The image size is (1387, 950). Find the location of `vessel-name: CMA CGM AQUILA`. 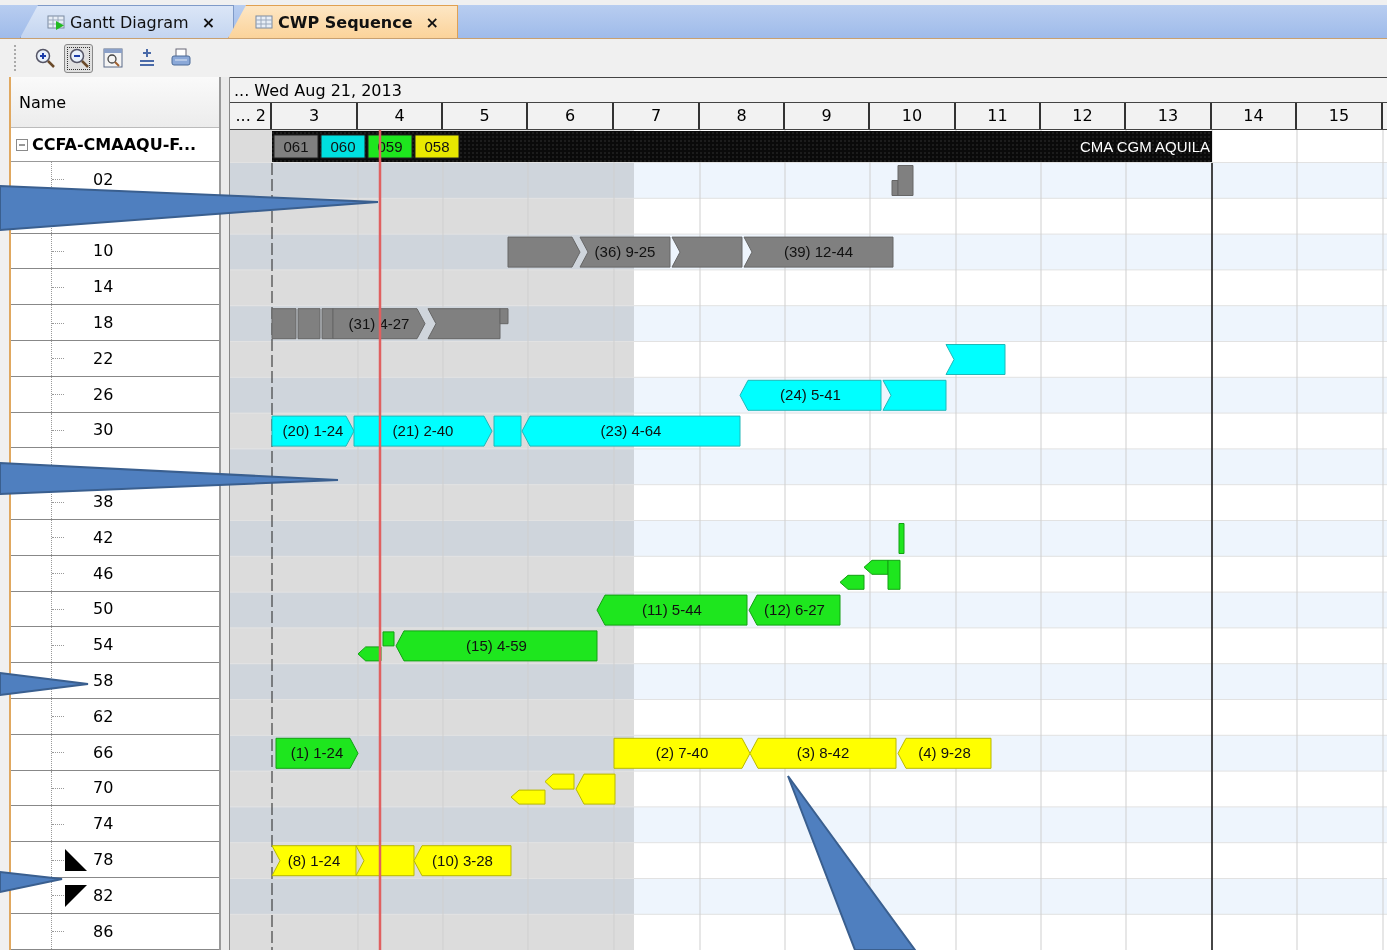

vessel-name: CMA CGM AQUILA is located at coordinates (1144, 146).